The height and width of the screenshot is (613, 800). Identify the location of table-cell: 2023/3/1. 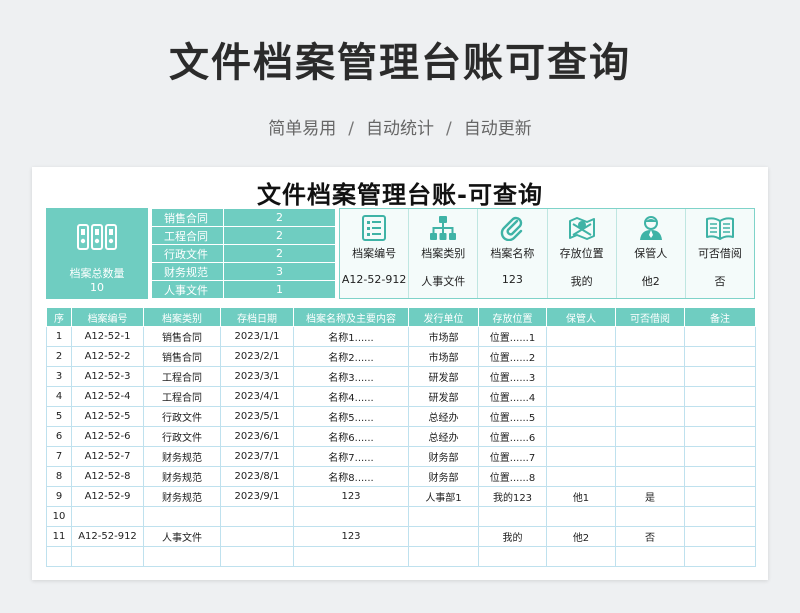
(257, 376).